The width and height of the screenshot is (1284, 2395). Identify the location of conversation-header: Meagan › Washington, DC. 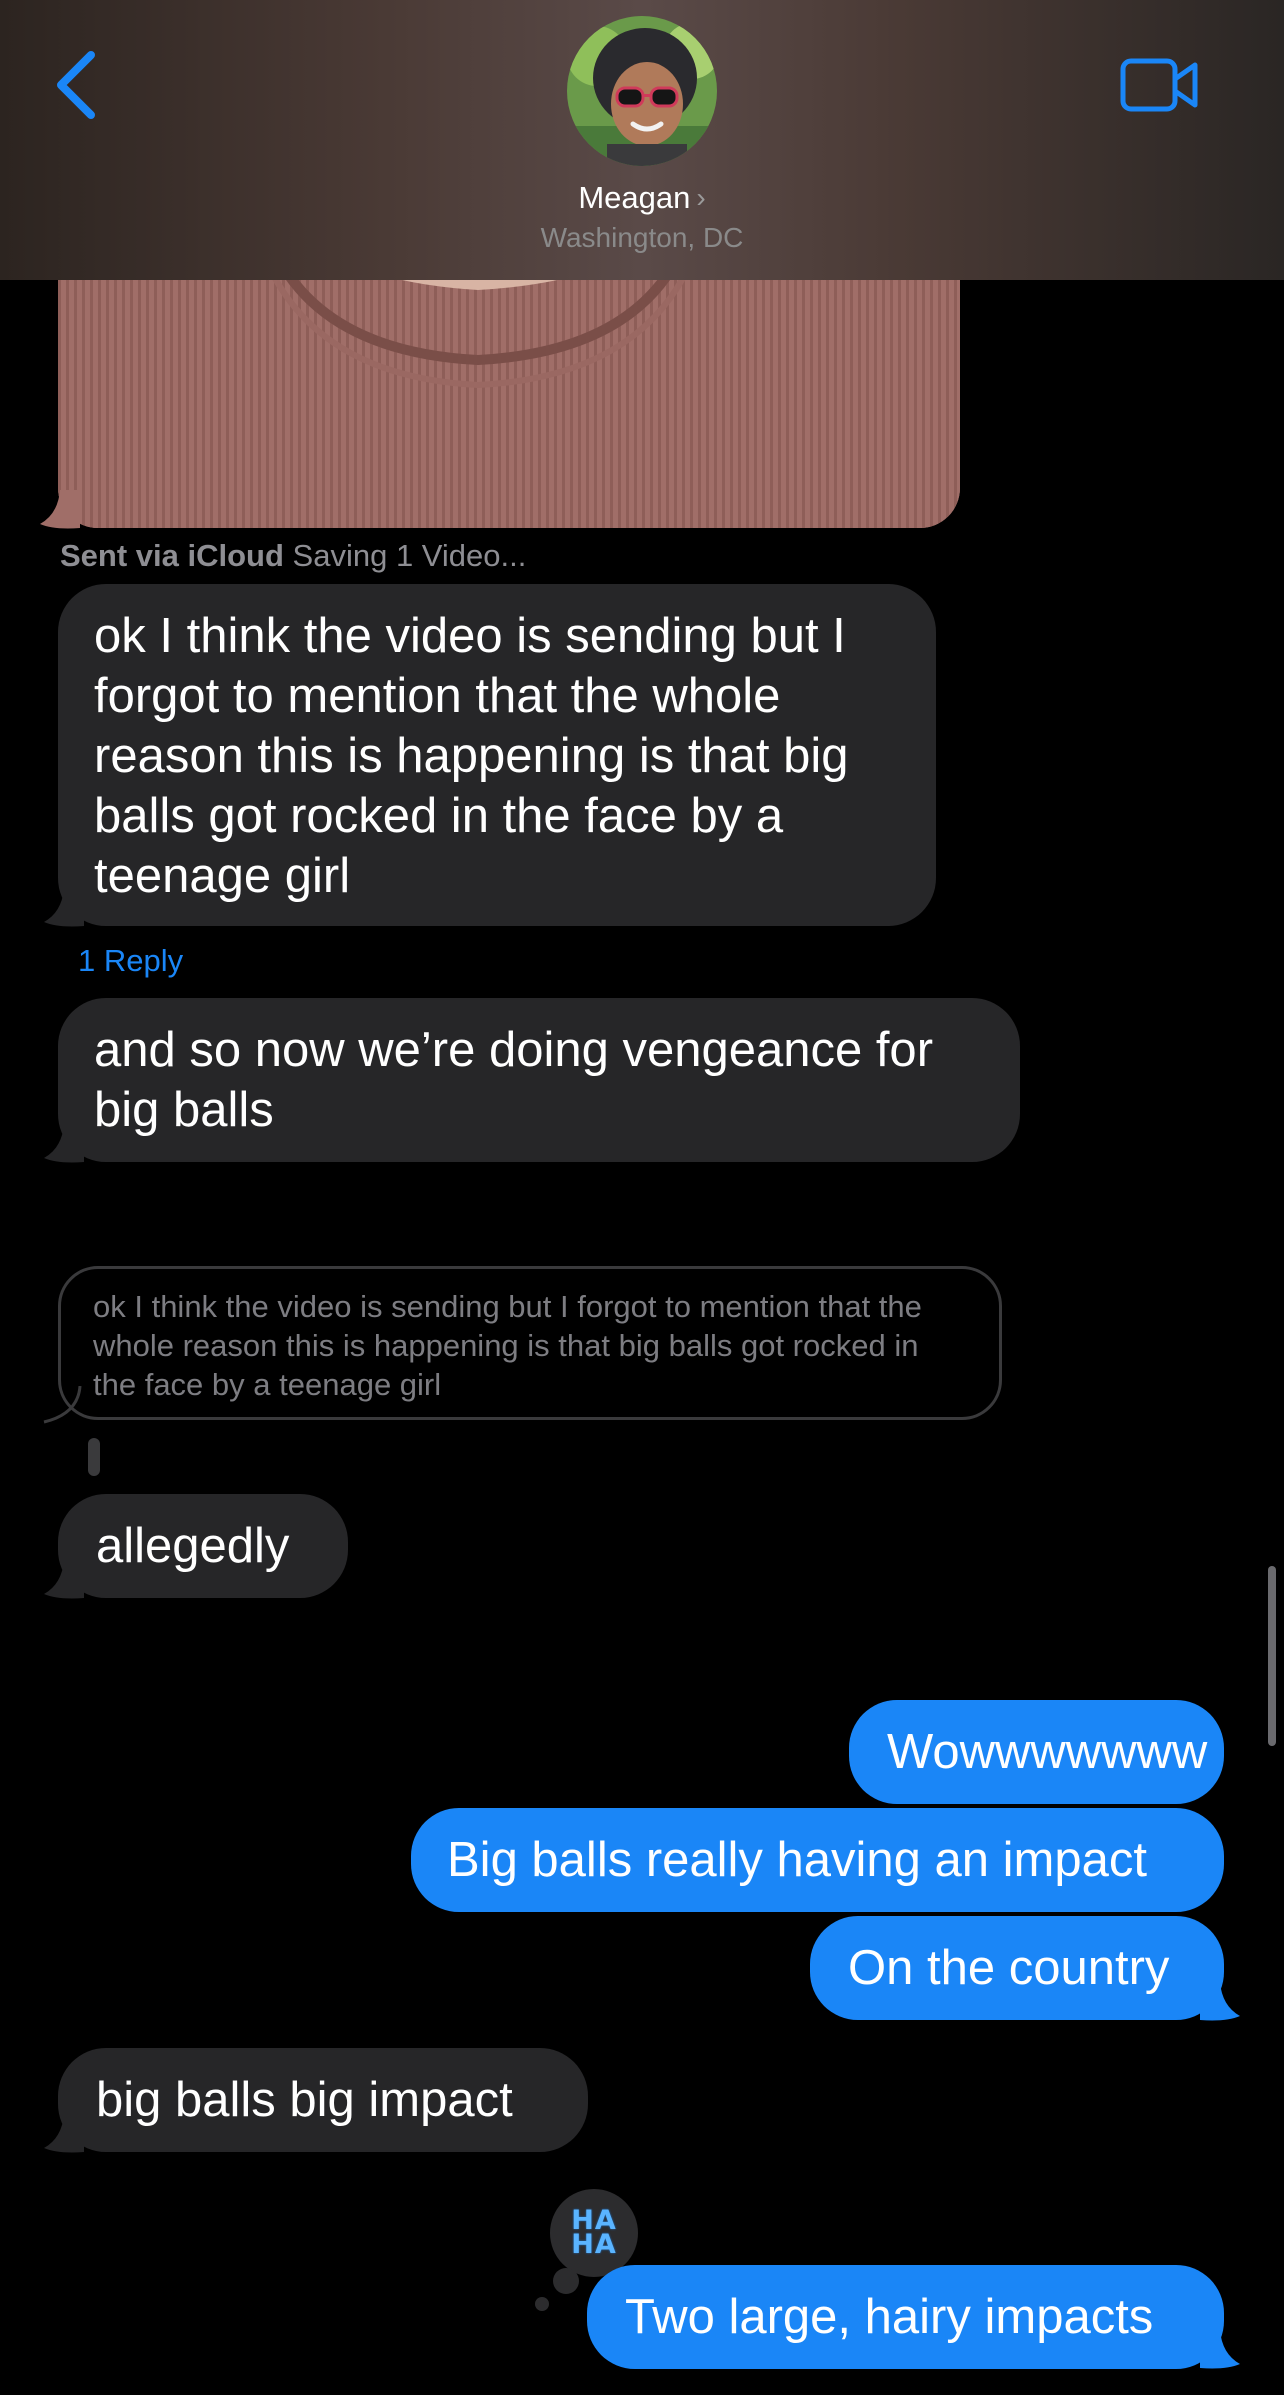
(642, 140).